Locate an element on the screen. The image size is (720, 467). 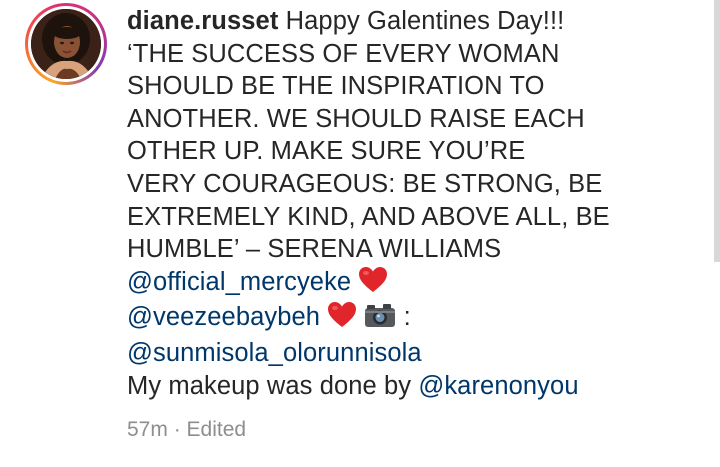
comment-meta: 57m · Edited is located at coordinates (186, 430).